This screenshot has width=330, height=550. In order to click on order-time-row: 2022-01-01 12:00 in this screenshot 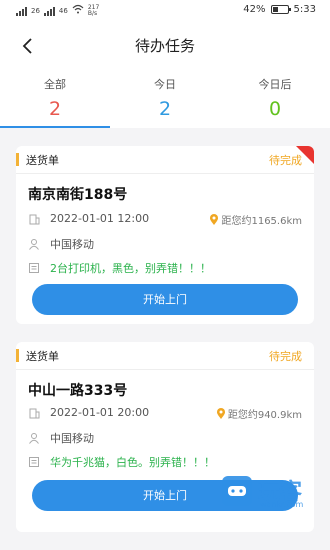, I will do `click(88, 218)`.